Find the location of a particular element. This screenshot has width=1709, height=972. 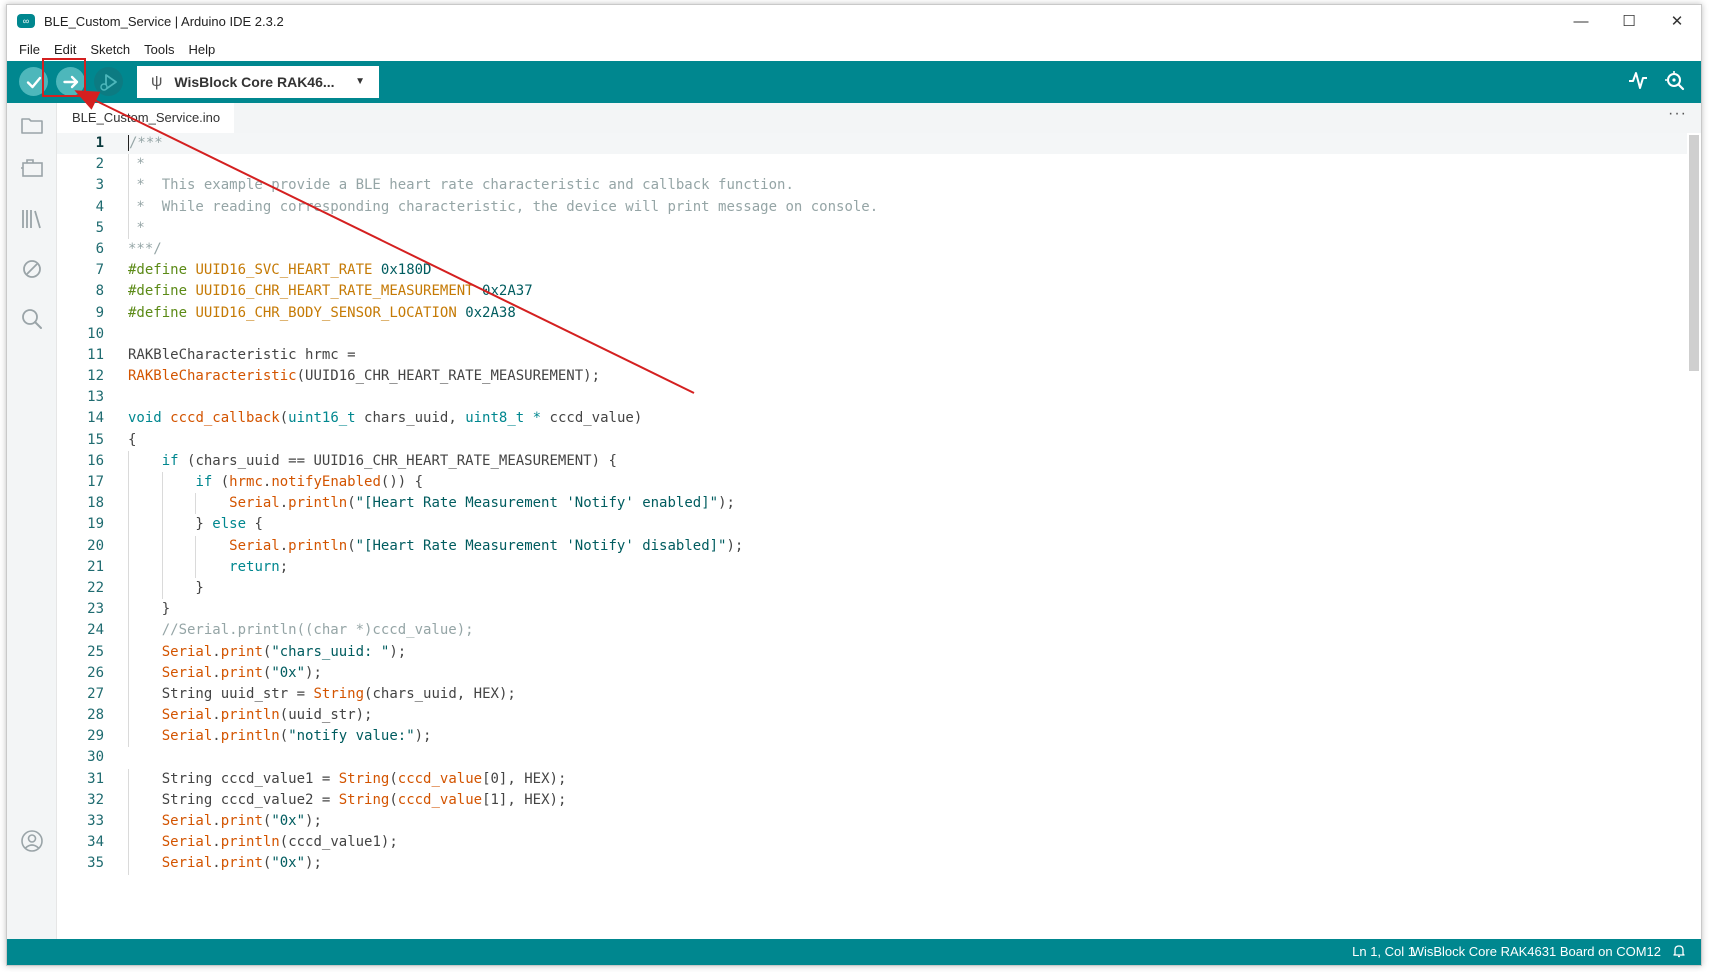

upload-button is located at coordinates (70, 81).